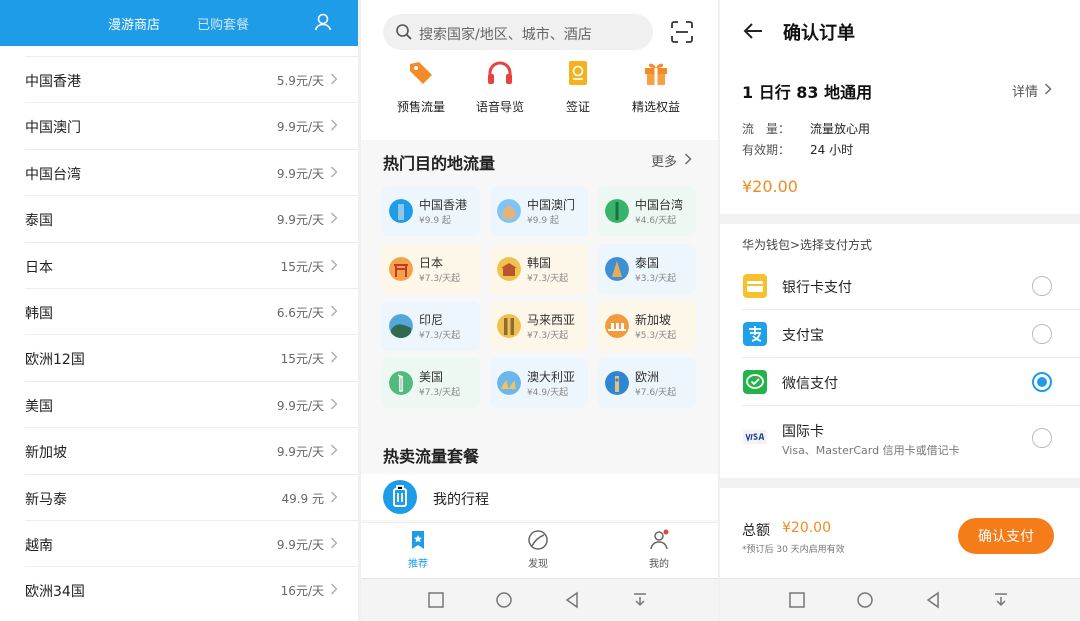  What do you see at coordinates (191, 589) in the screenshot?
I see `list-item: 欧洲34国 16元/天` at bounding box center [191, 589].